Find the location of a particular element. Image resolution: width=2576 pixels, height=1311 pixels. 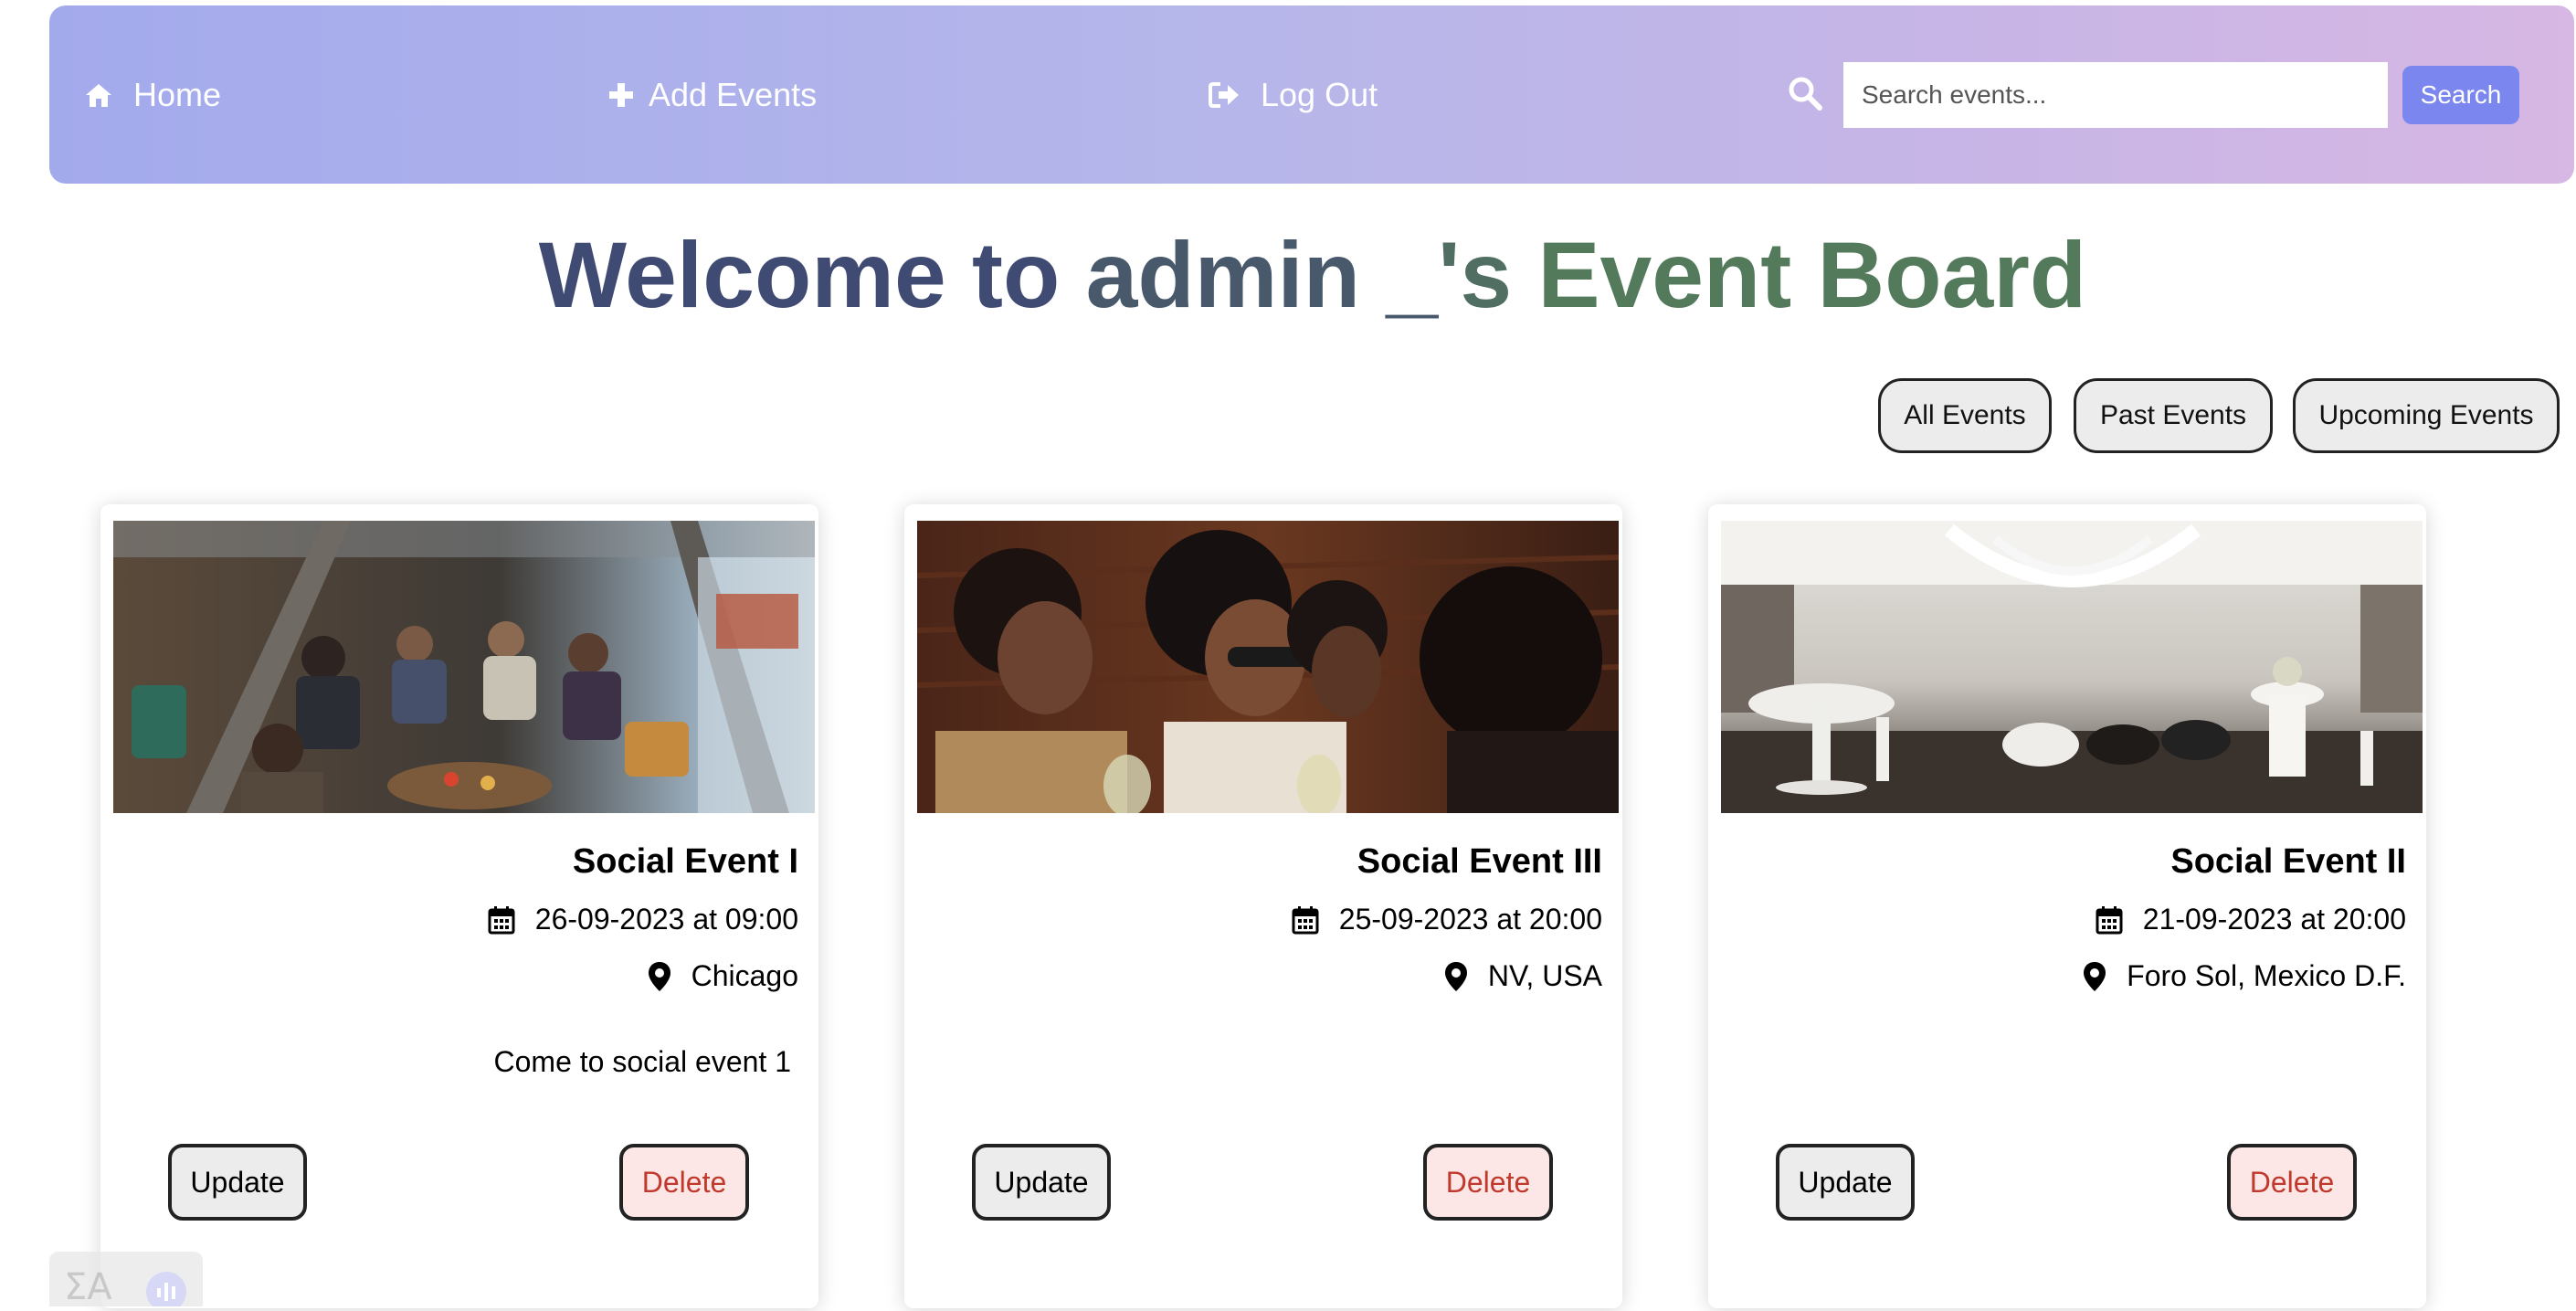

nav-home-label: Home is located at coordinates (177, 94).